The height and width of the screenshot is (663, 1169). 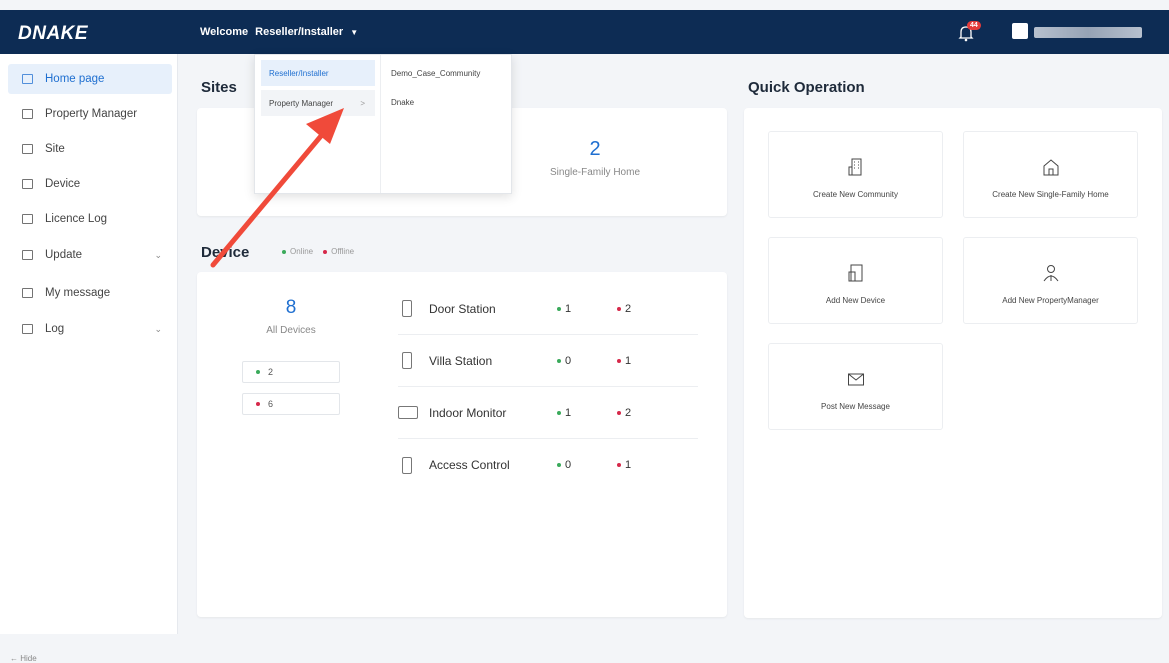 I want to click on device-row-villa-station: Villa Station 0 1, so click(x=548, y=361).